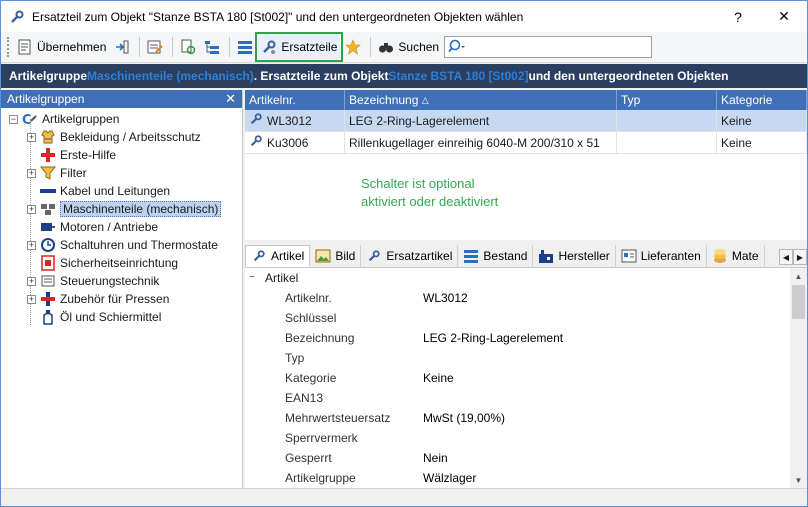 This screenshot has height=507, width=808. I want to click on tree-item-schaltuhren: + Schaltuhren und Thermostate, so click(121, 245).